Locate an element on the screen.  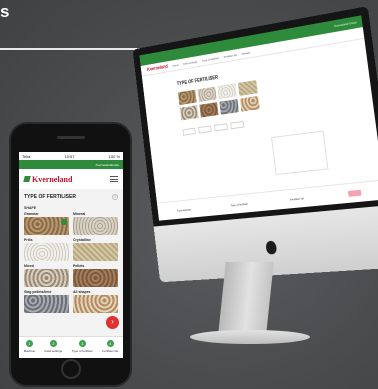
shape-option-label: Prills is located at coordinates (28, 240).